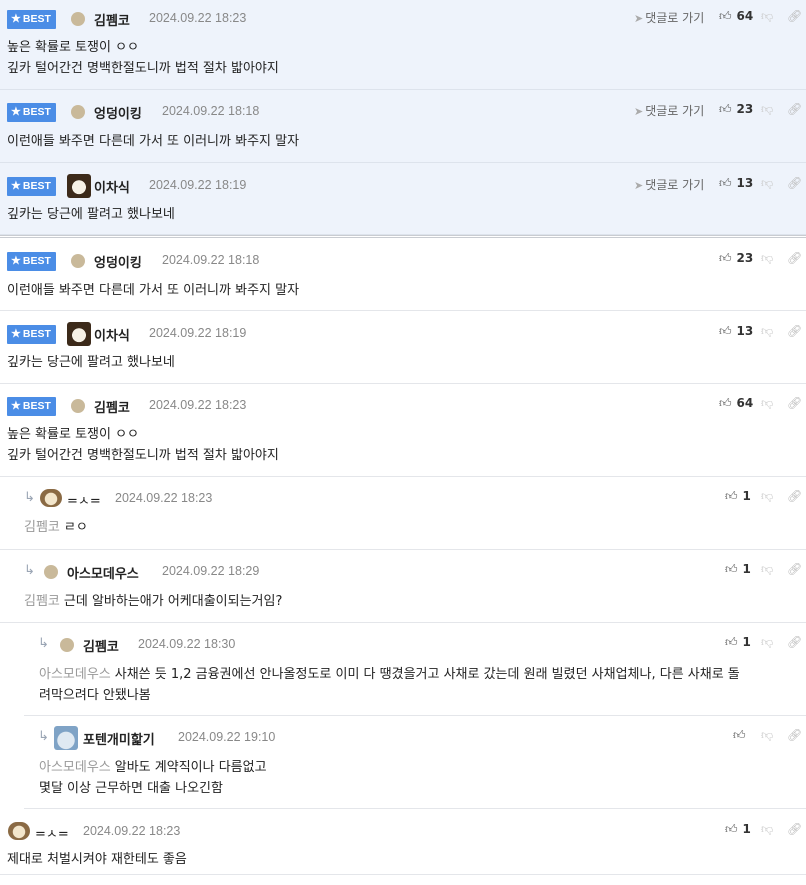  What do you see at coordinates (403, 513) in the screenshot?
I see `reply: ↳ =ㅅ= 2024.09.22 18:23 👍︎ 1 👎︎ 🔗︎ 김펨코 ㄹㅇ` at bounding box center [403, 513].